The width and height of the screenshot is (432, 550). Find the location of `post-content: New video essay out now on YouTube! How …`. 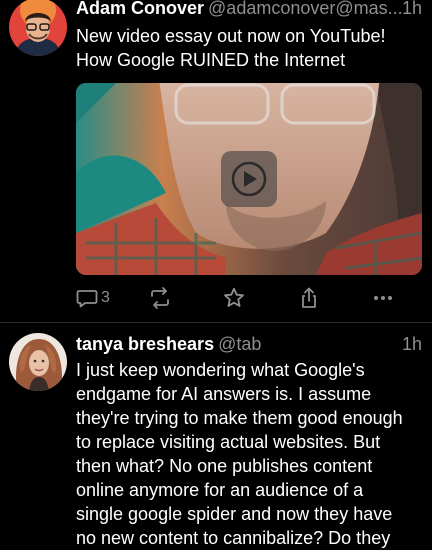

post-content: New video essay out now on YouTube! How … is located at coordinates (249, 48).